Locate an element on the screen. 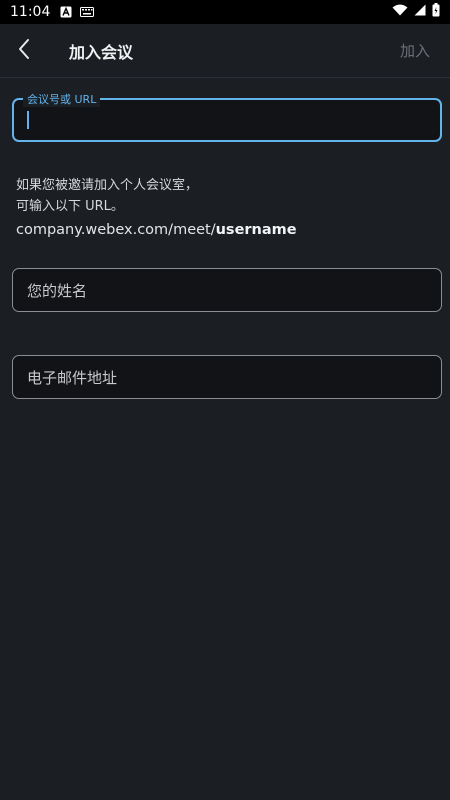 This screenshot has width=450, height=800. keyboard-icon is located at coordinates (87, 12).